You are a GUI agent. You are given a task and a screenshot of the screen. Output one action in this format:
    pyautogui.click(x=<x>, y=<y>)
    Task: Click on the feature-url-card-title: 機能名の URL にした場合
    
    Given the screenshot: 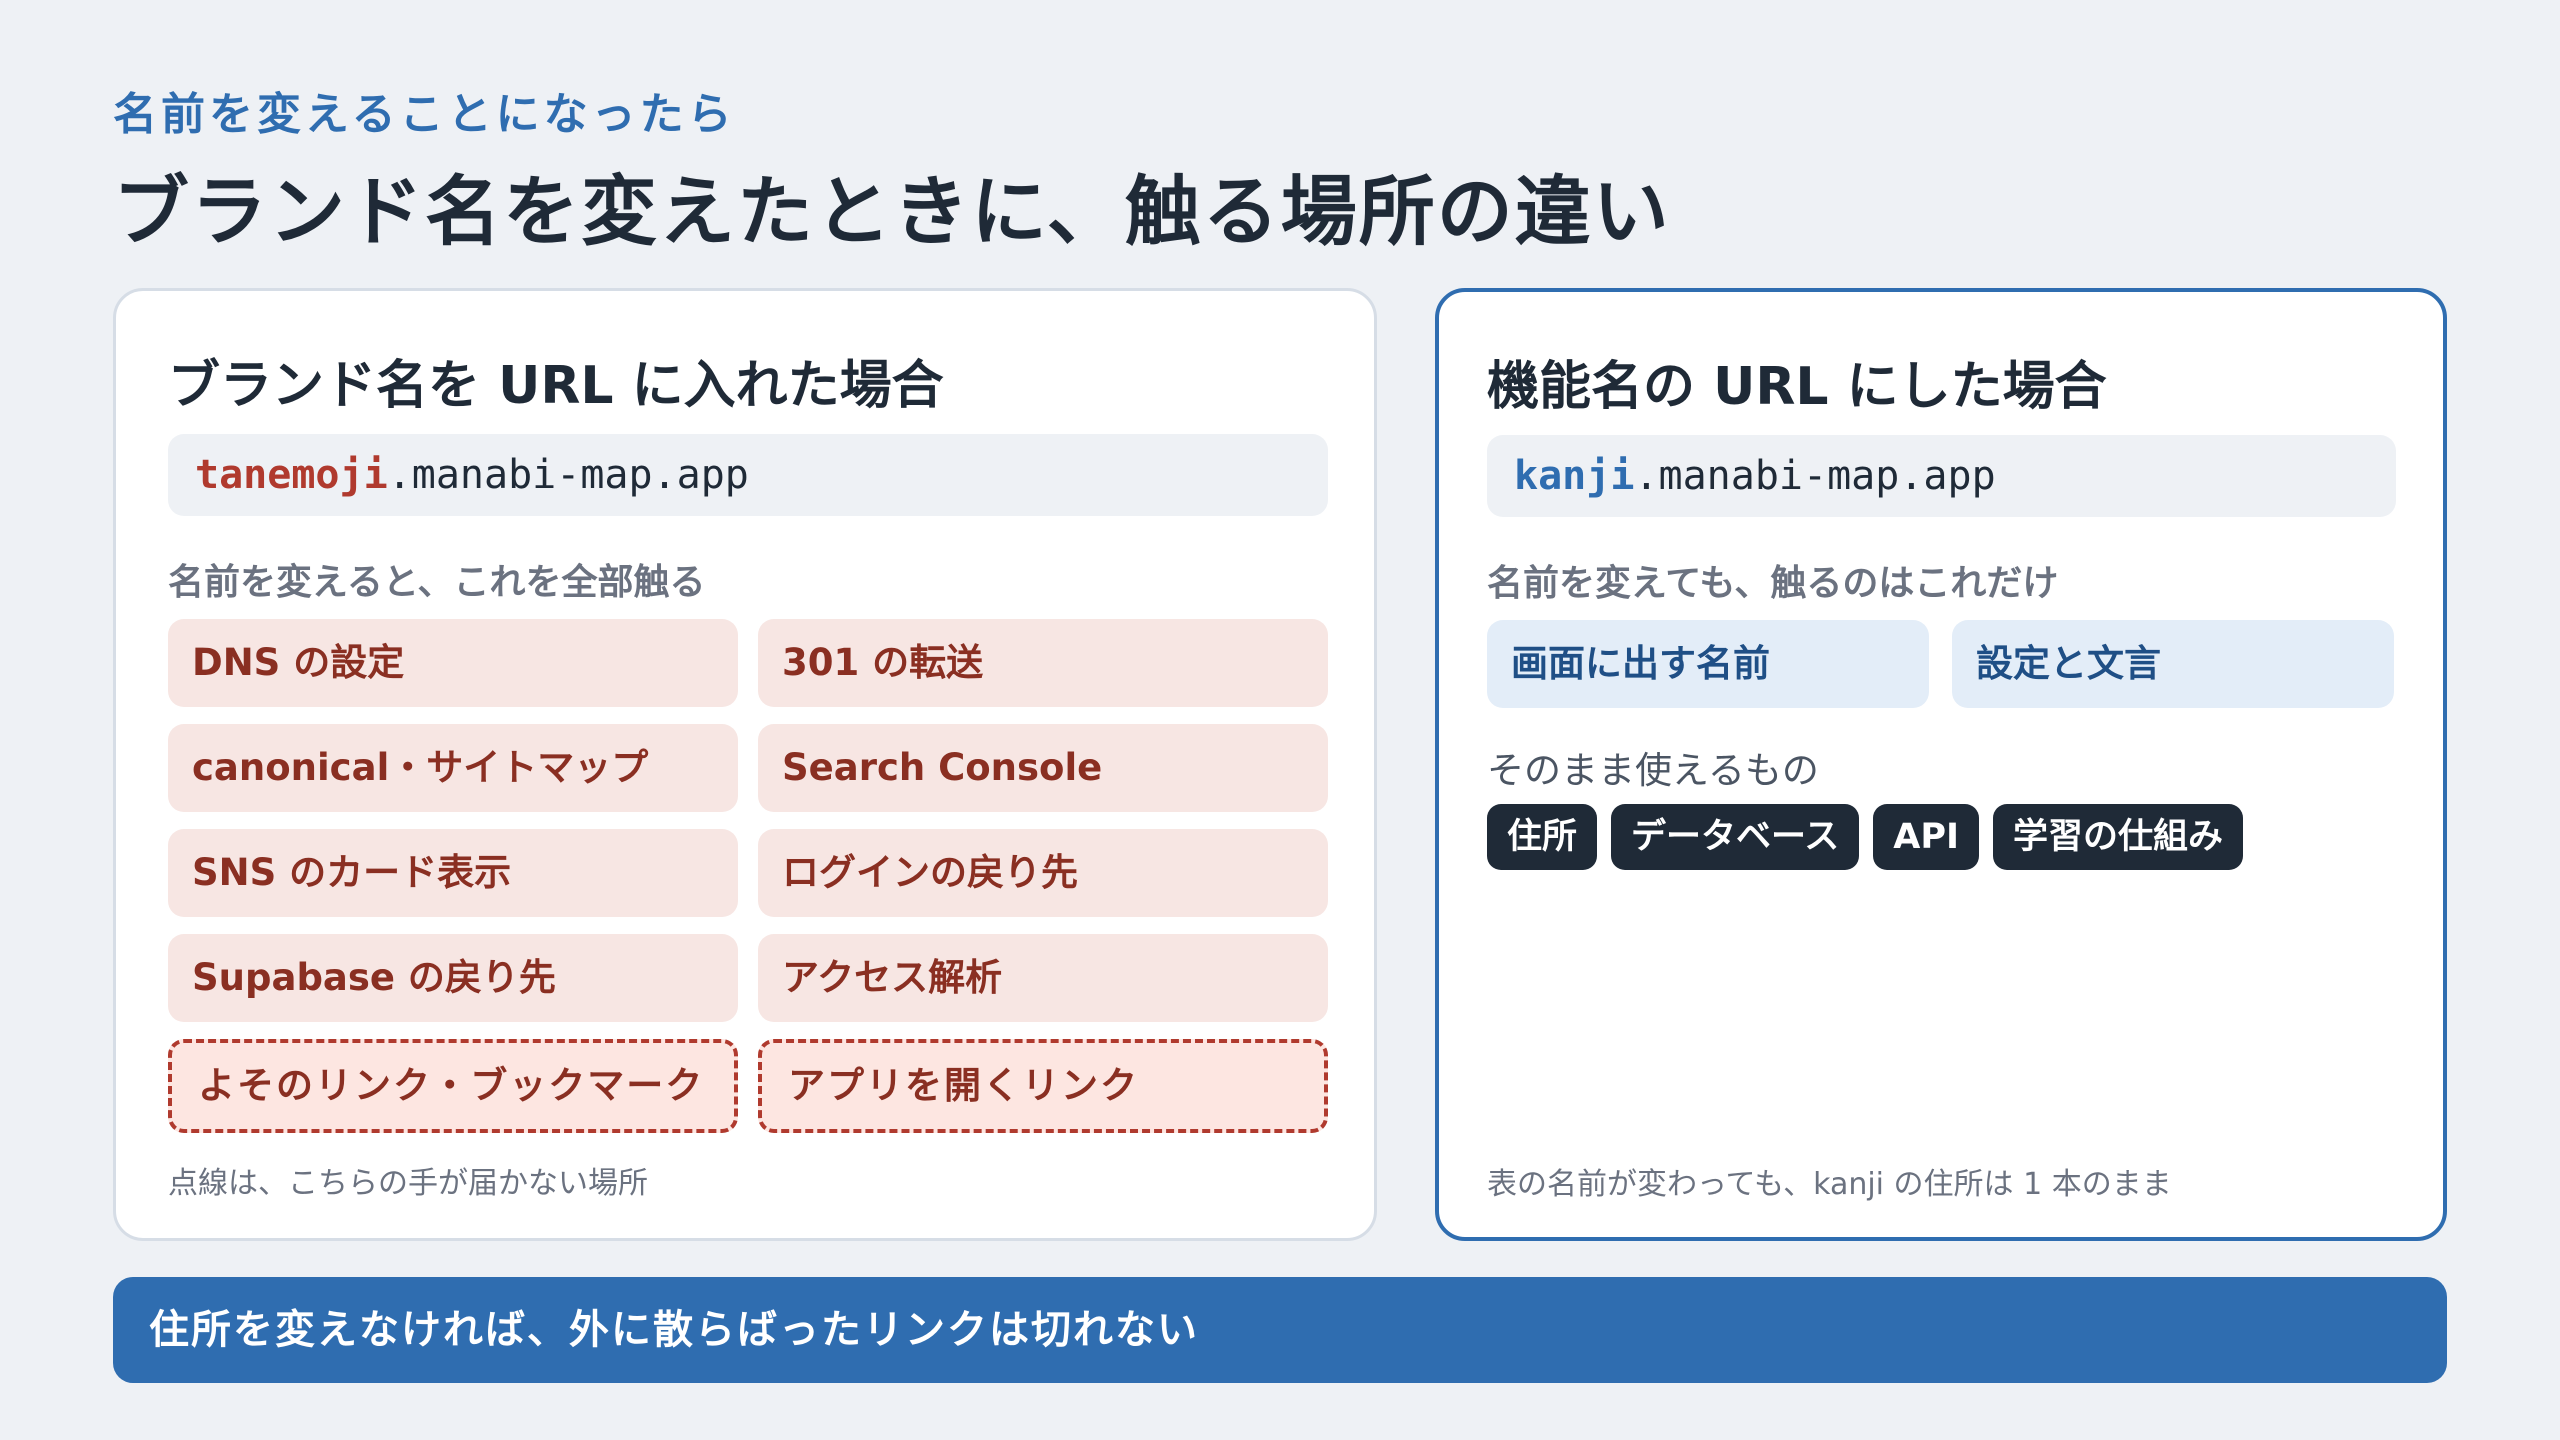 What is the action you would take?
    pyautogui.click(x=1797, y=387)
    